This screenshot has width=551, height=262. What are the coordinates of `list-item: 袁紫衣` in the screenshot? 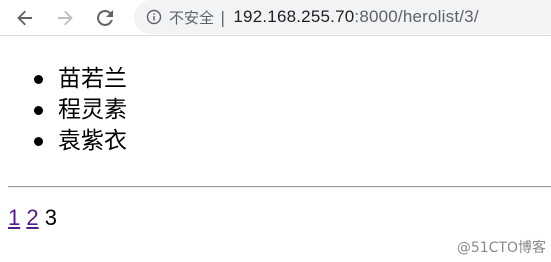 It's located at (63, 141).